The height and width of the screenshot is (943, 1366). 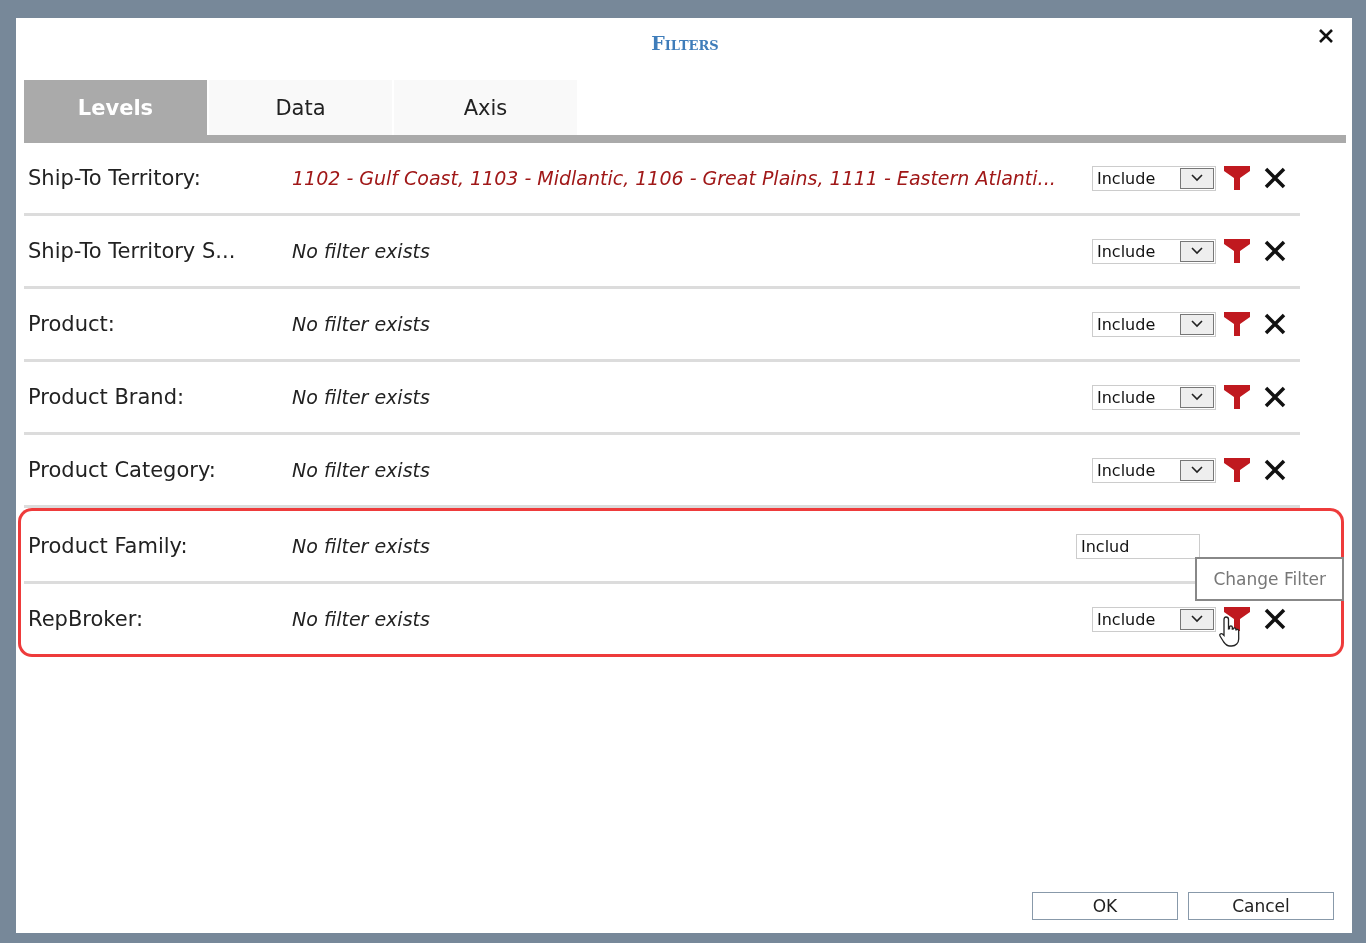 What do you see at coordinates (85, 619) in the screenshot?
I see `filter-level-label: RepBroker:` at bounding box center [85, 619].